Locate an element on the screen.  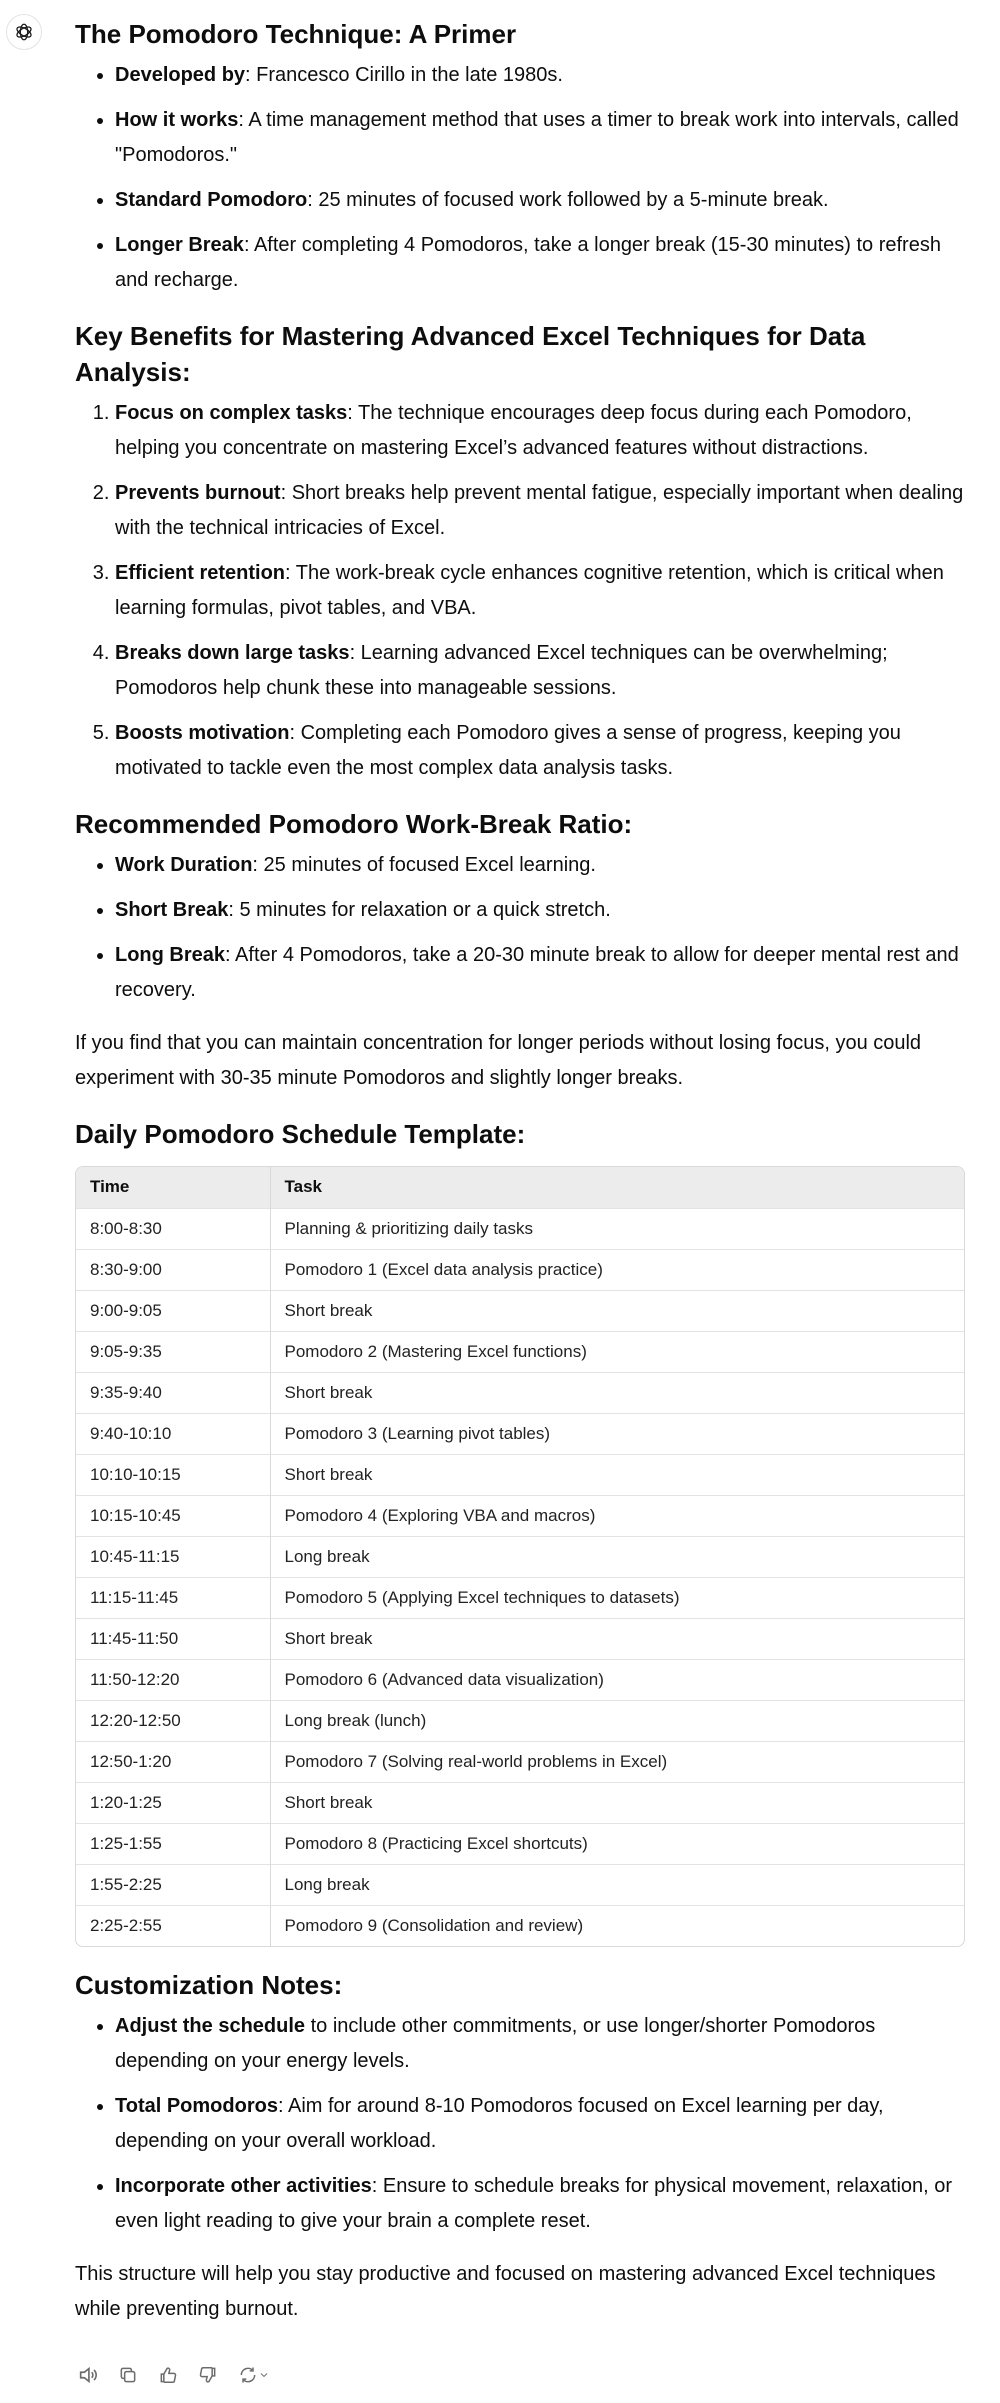
schedule-heading: Daily Pomodoro Schedule Template: is located at coordinates (300, 1134).